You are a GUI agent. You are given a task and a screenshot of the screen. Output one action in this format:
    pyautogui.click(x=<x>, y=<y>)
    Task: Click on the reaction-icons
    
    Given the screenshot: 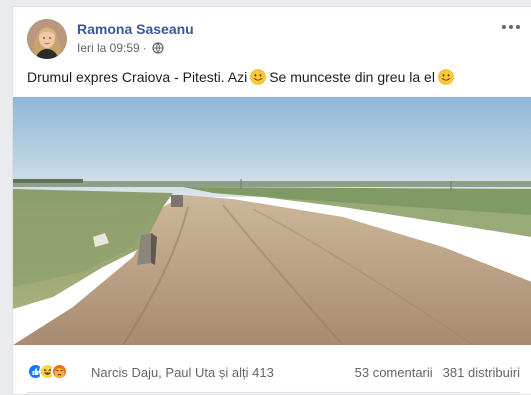 What is the action you would take?
    pyautogui.click(x=47, y=371)
    